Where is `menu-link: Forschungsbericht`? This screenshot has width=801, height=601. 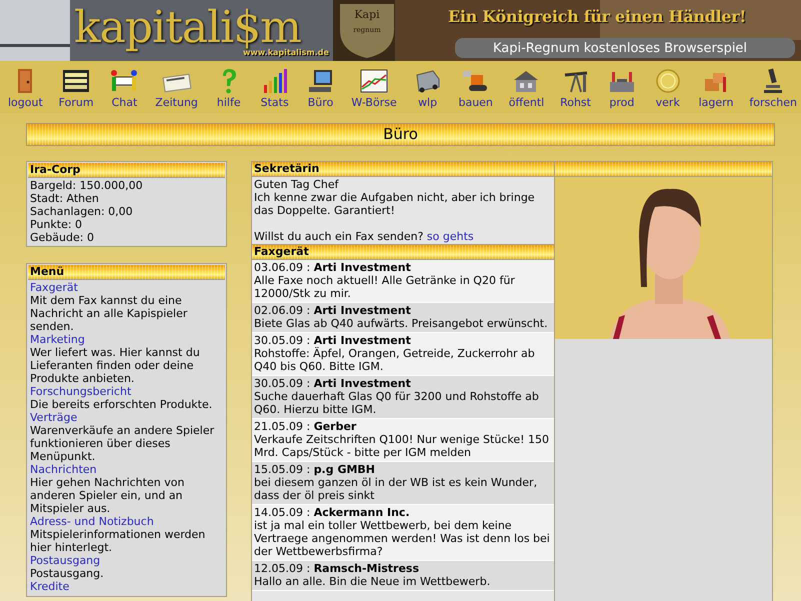 menu-link: Forschungsbericht is located at coordinates (126, 391).